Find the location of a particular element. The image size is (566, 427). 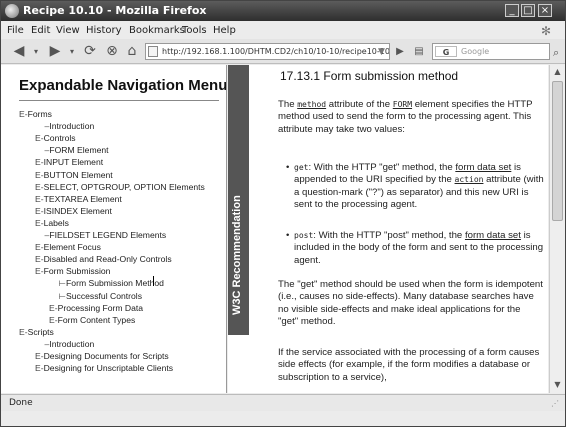

nav-tree-item: E-Labels is located at coordinates (52, 223).